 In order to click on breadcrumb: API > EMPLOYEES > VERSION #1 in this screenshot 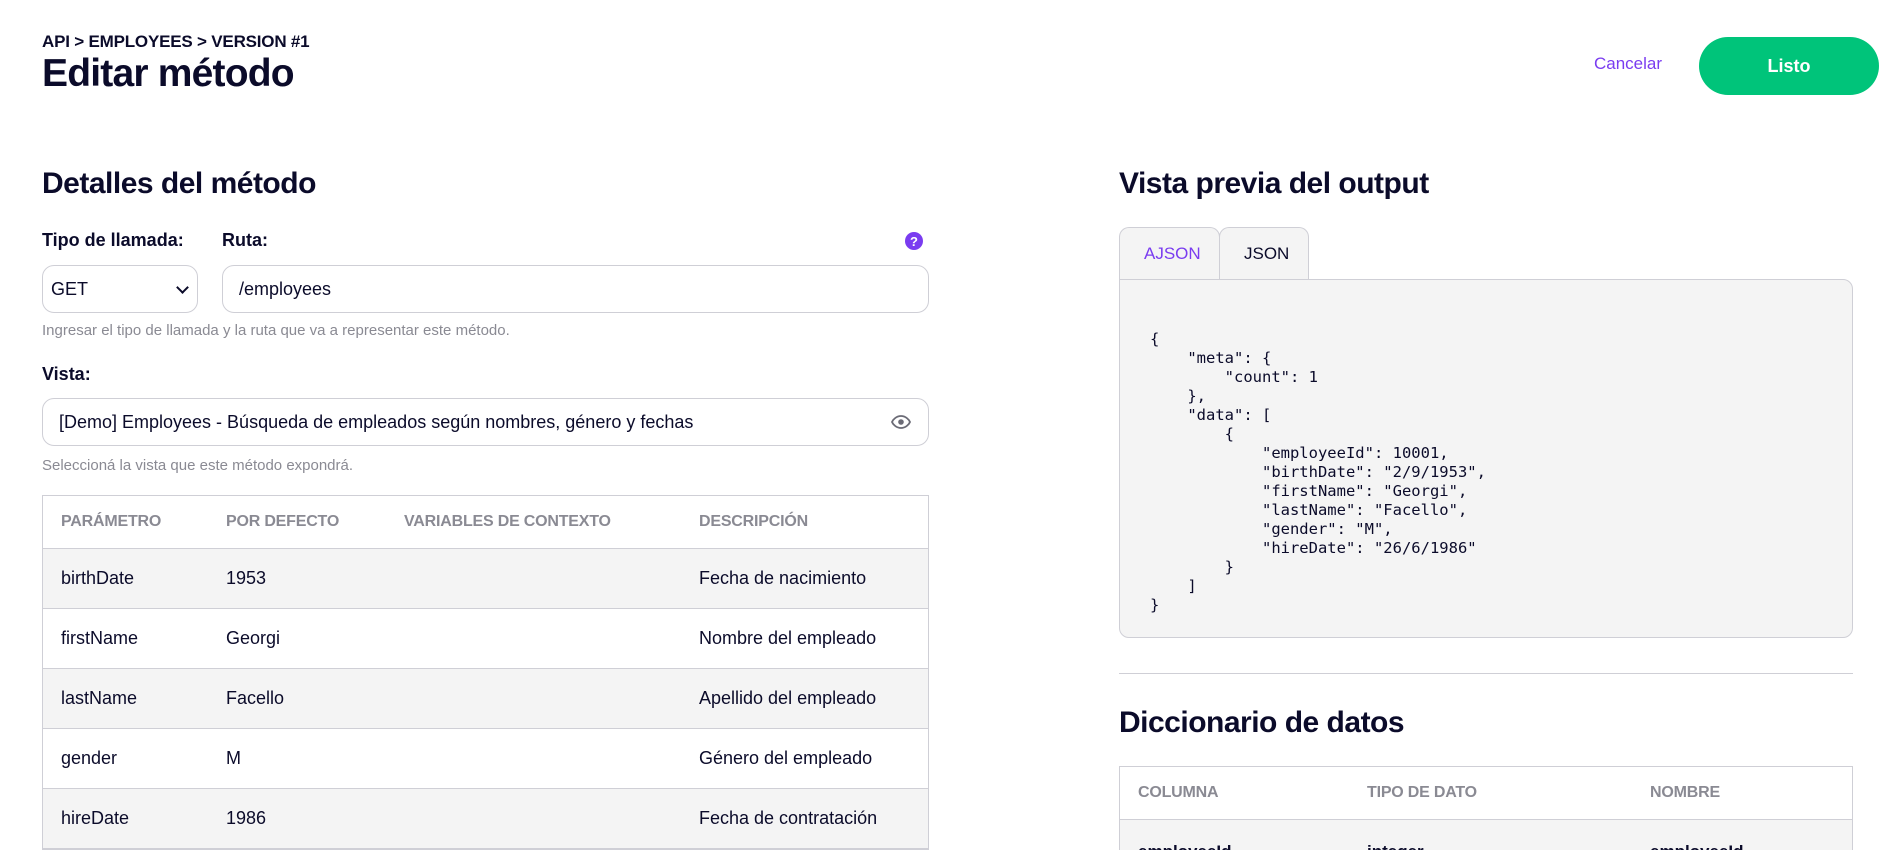, I will do `click(176, 41)`.